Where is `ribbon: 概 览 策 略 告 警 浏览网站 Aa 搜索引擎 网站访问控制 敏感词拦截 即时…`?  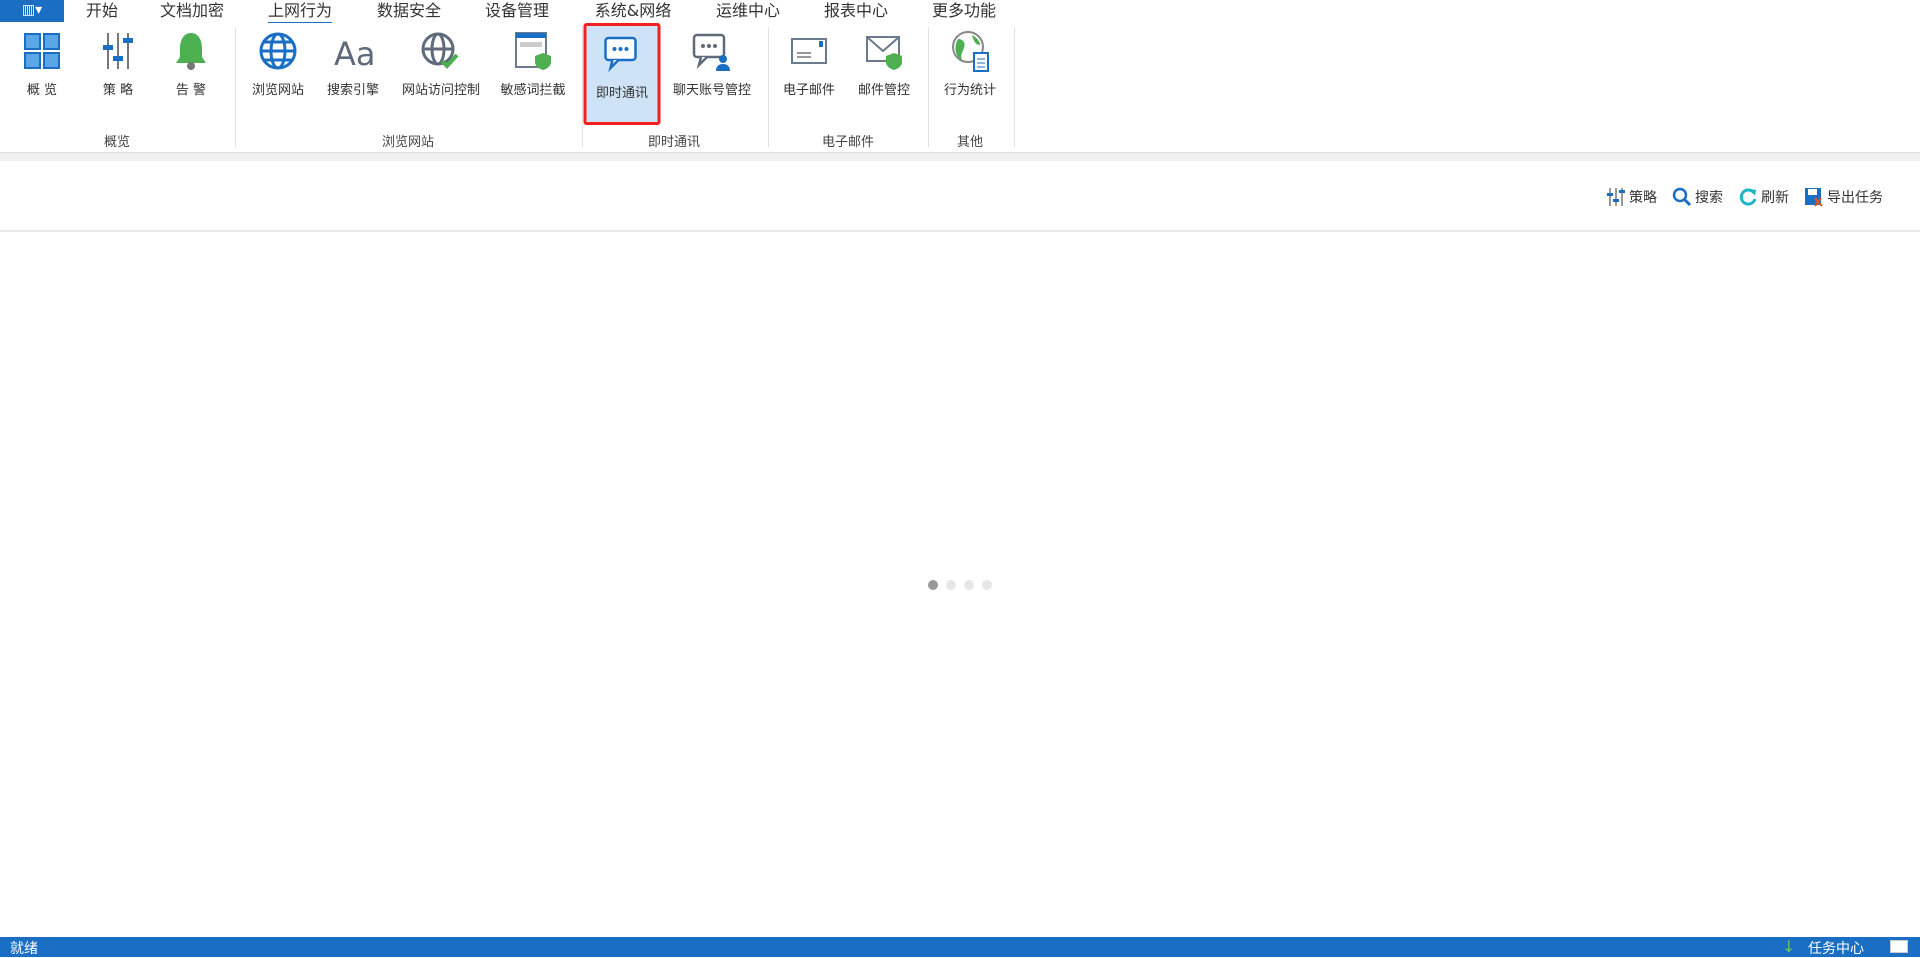
ribbon: 概 览 策 略 告 警 浏览网站 Aa 搜索引擎 网站访问控制 敏感词拦截 即时… is located at coordinates (960, 87).